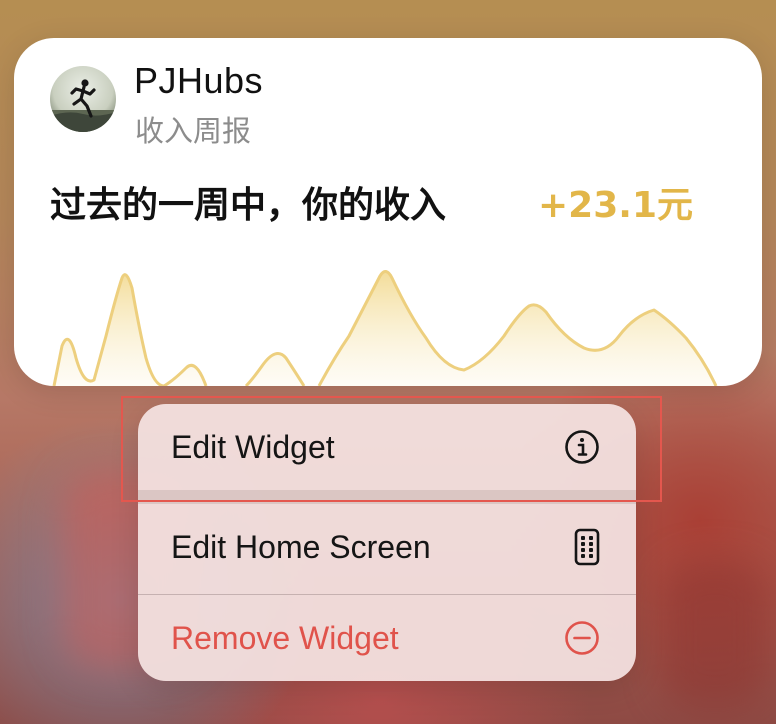 The height and width of the screenshot is (724, 776). I want to click on income-amount: +23.1元, so click(615, 205).